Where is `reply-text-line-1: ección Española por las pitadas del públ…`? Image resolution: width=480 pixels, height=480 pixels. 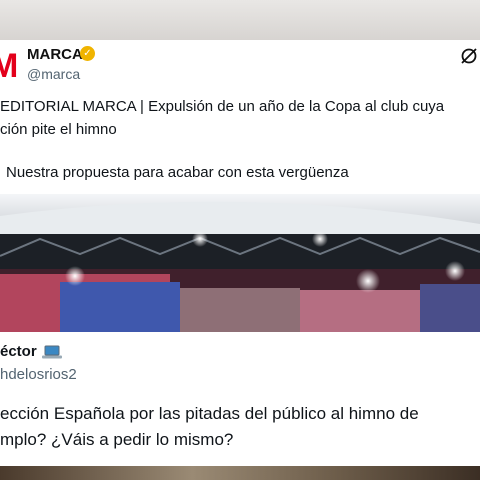
reply-text-line-1: ección Española por las pitadas del públ… is located at coordinates (209, 413).